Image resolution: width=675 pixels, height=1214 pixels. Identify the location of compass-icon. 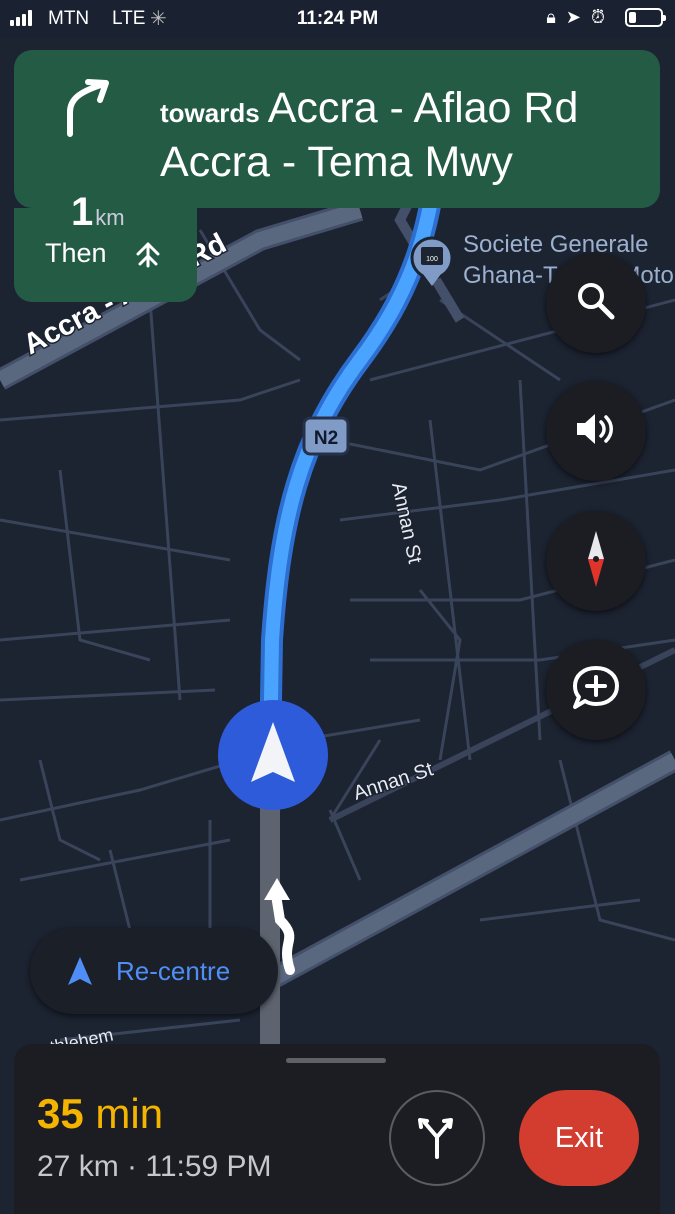
(596, 561).